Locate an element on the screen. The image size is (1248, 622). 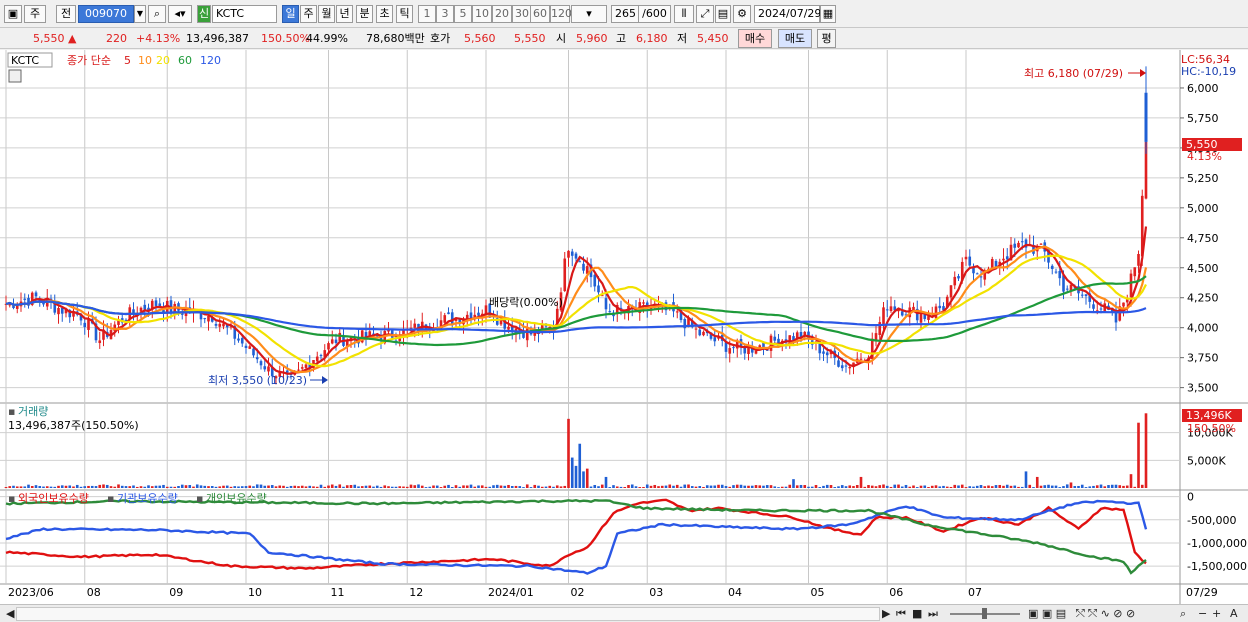
speaker-icon: ◂▾ is located at coordinates (180, 14).